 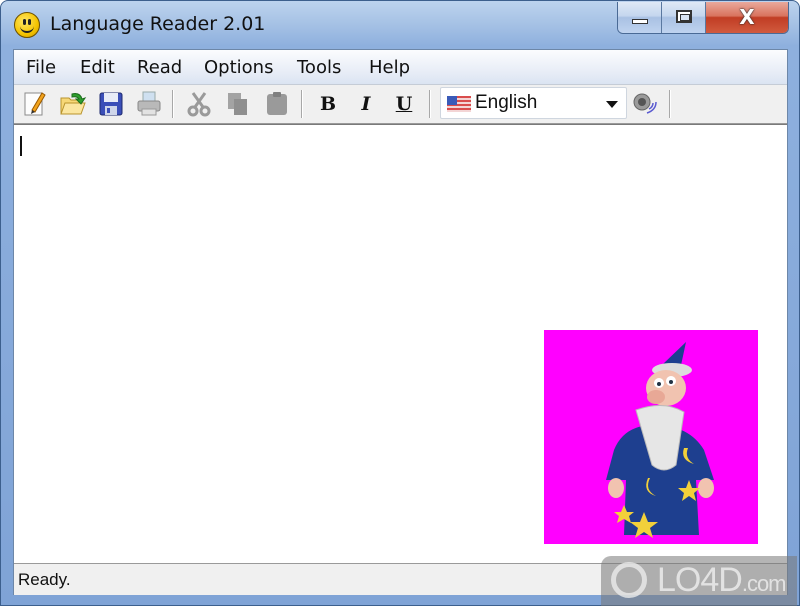 I want to click on copy-button, so click(x=238, y=104).